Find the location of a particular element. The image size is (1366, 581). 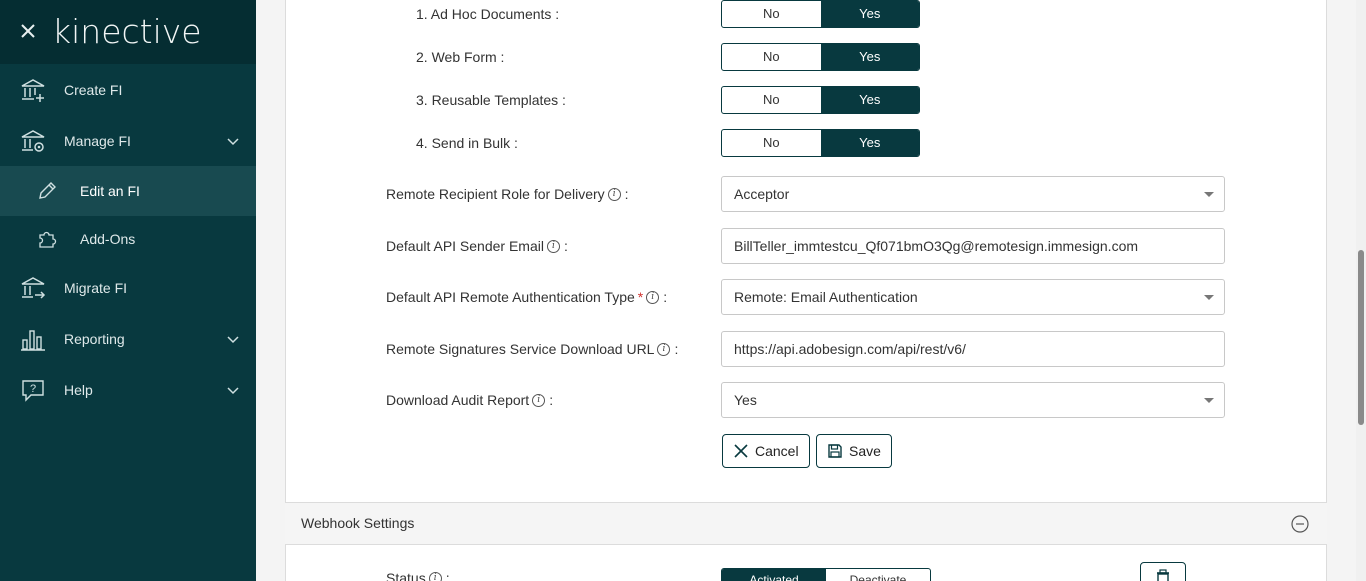

feature-label-reusable-templates: 3. Reusable Templates : is located at coordinates (491, 100).